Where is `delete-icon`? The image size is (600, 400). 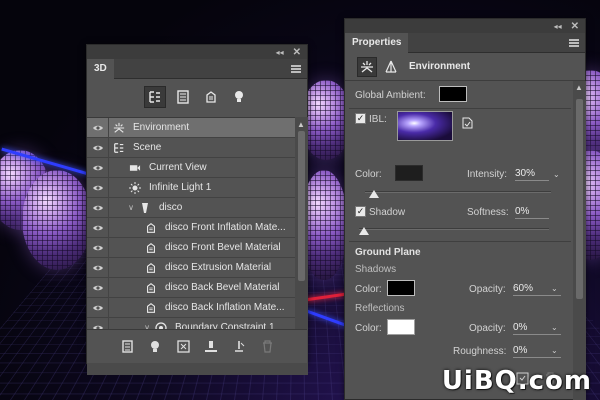 delete-icon is located at coordinates (267, 346).